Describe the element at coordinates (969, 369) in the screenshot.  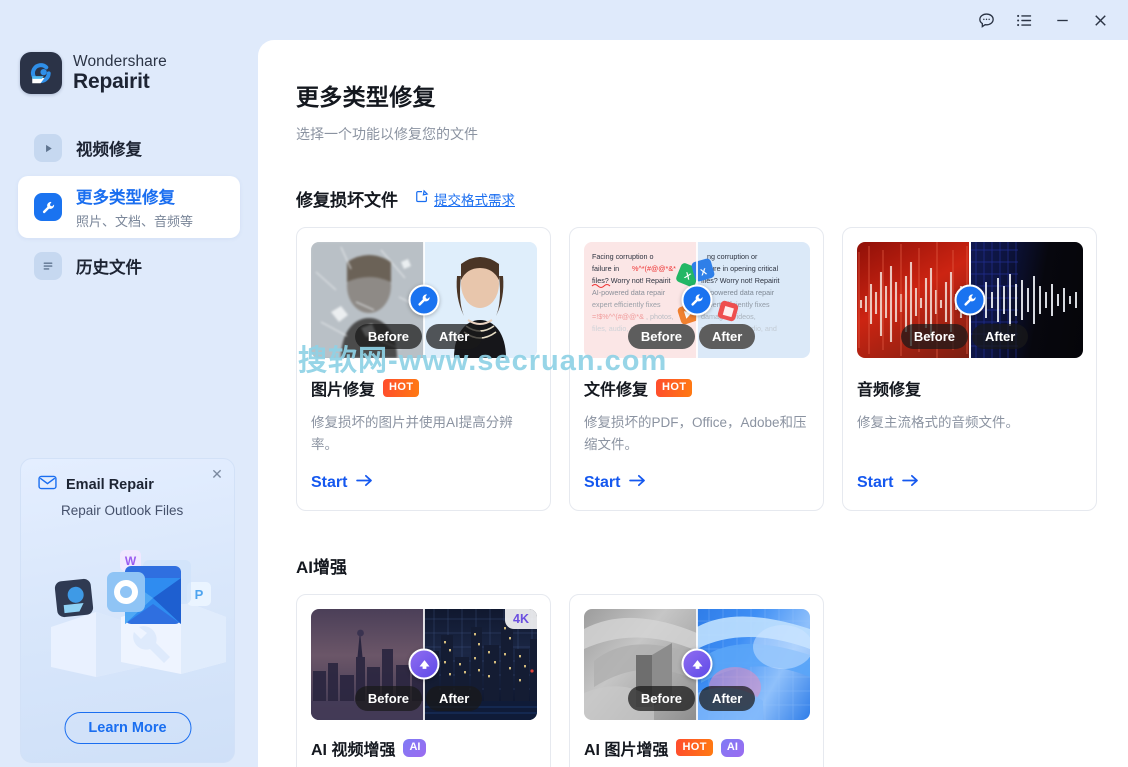
I see `card-audio-repair: Before After 音频修复 修复主流格式的音频文件。 Start` at that location.